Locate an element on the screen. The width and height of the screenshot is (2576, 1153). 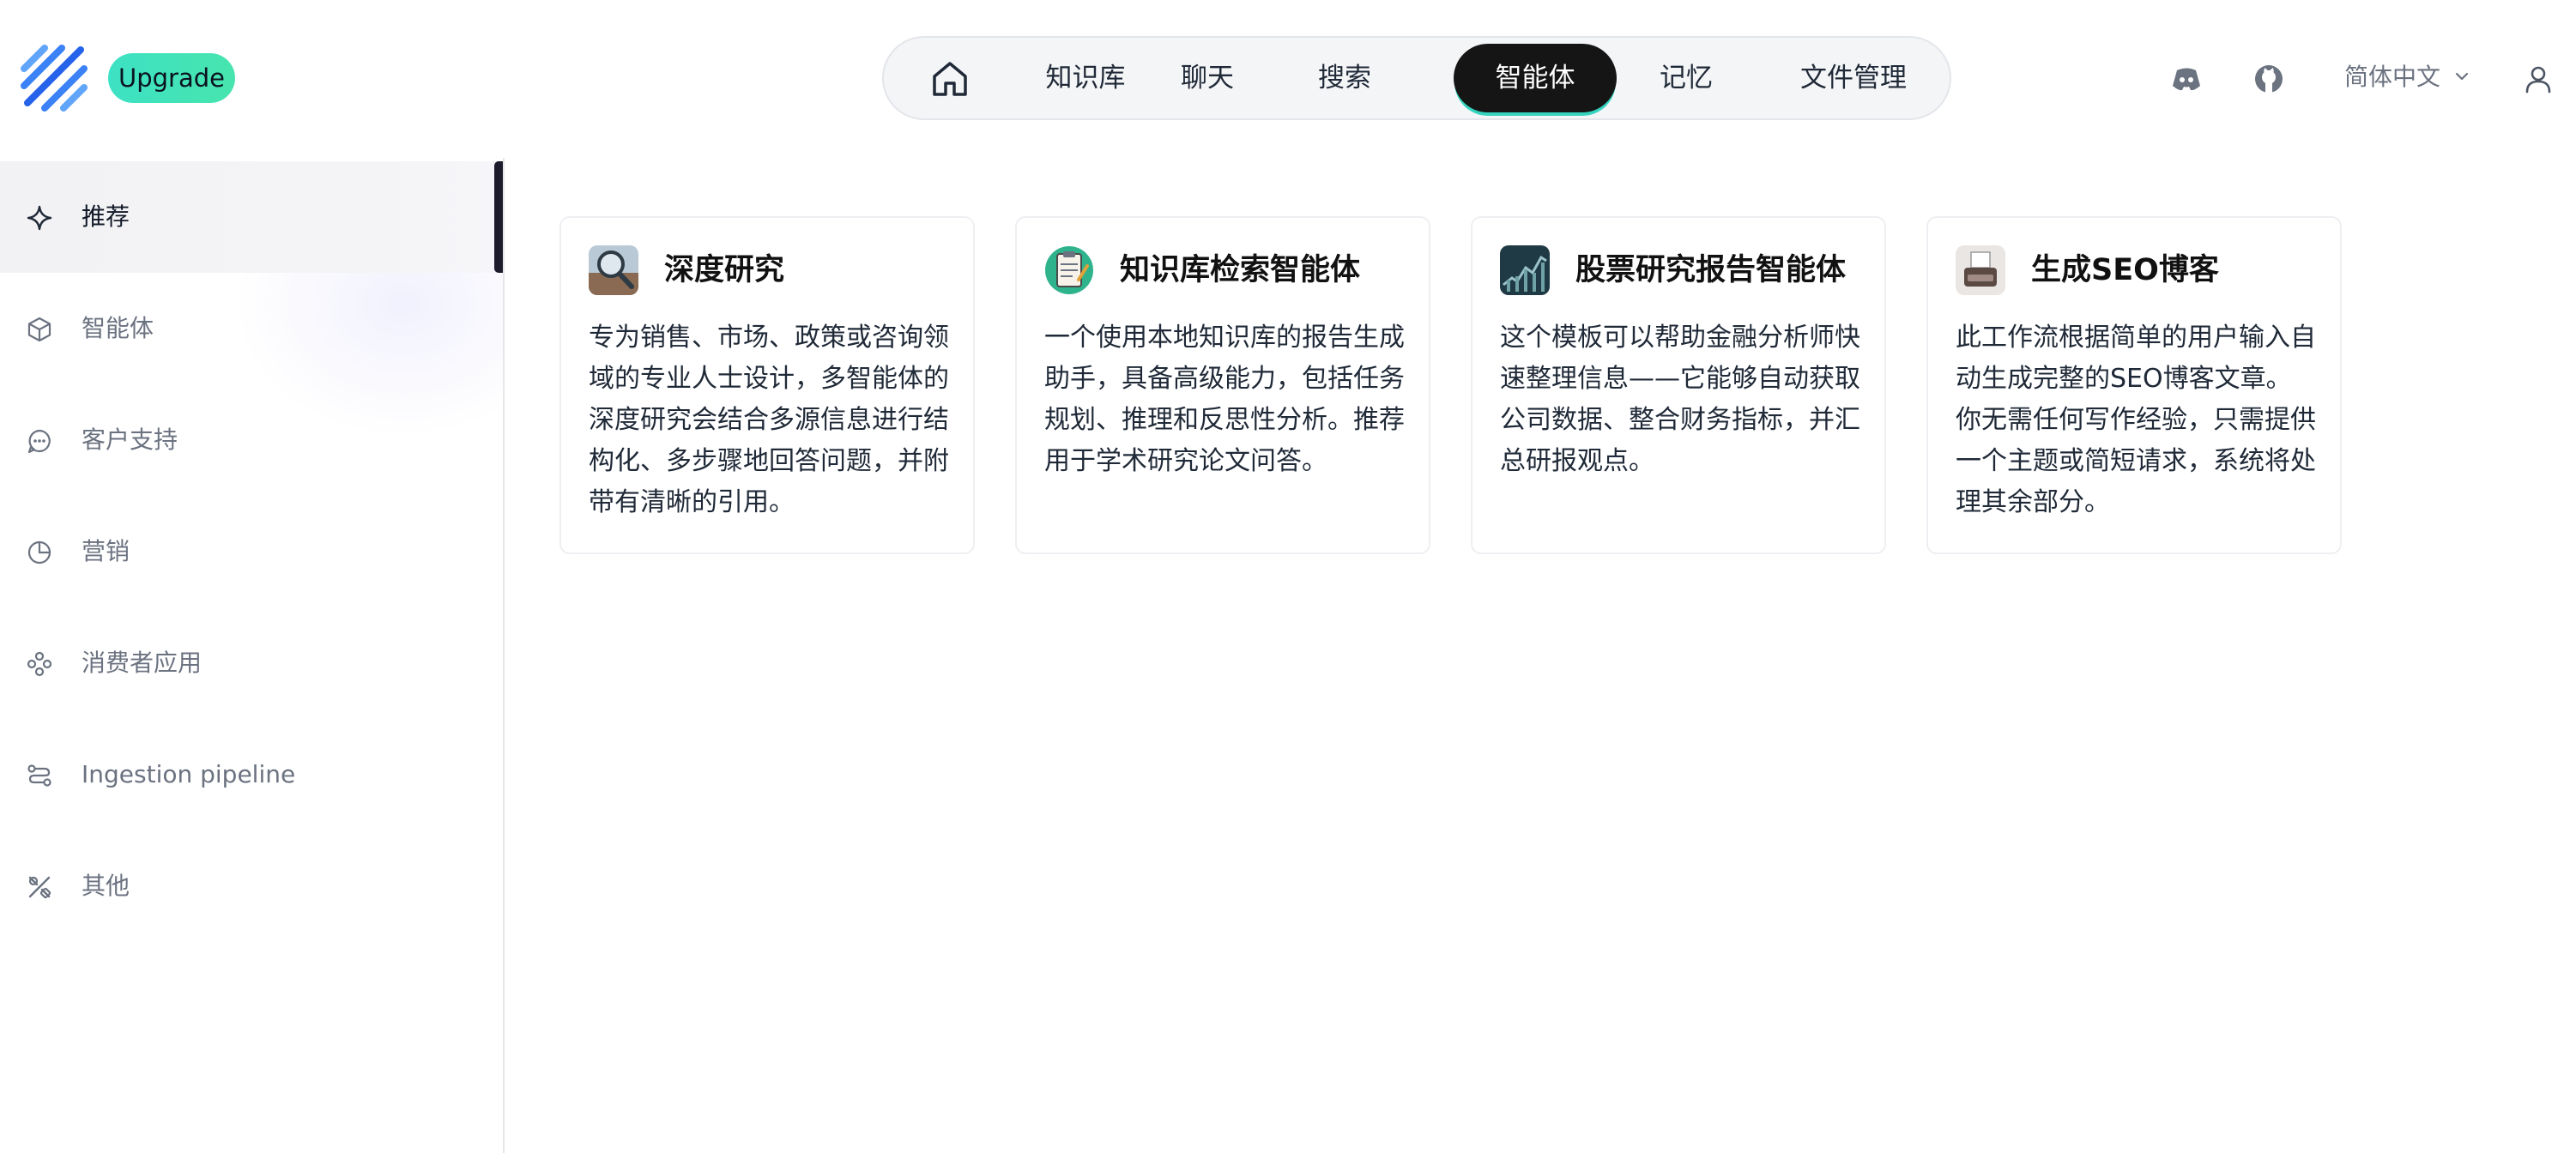
card-title: 股票研究报告智能体 is located at coordinates (1711, 270).